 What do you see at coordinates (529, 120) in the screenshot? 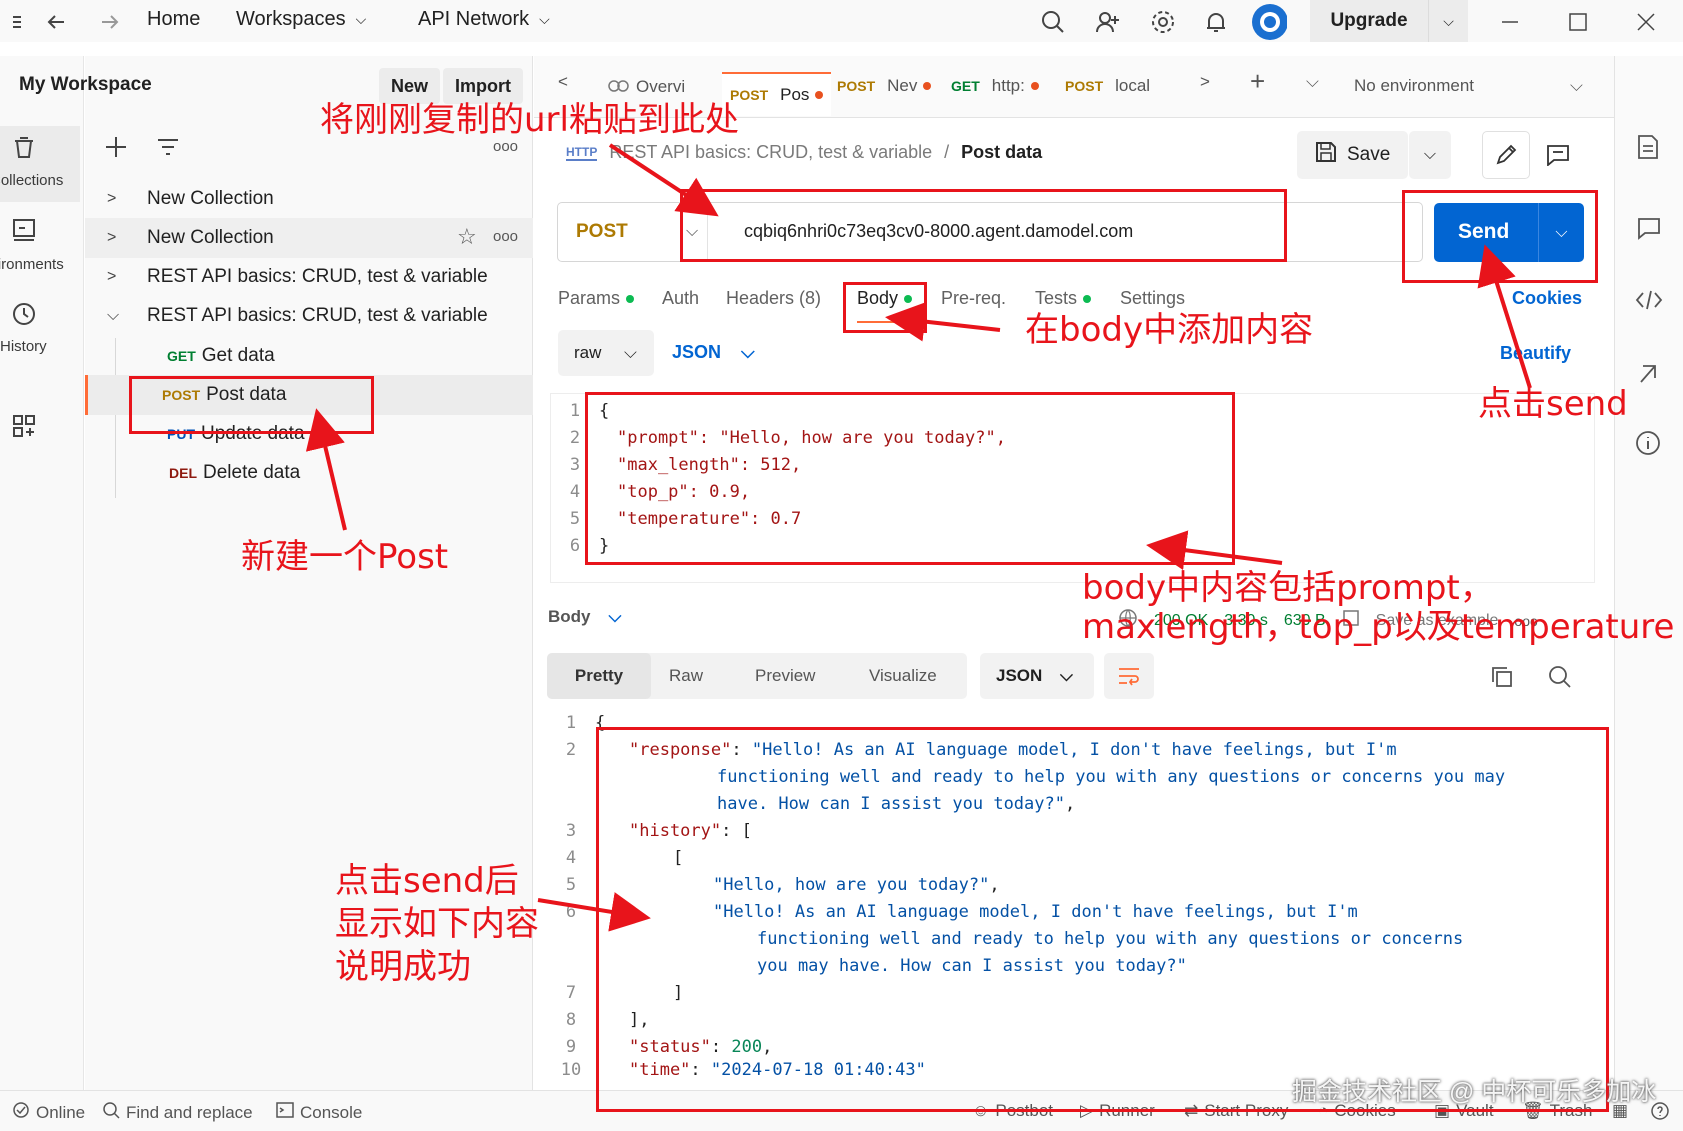
I see `annotation-paste-url: 将刚刚复制的url粘贴到此处` at bounding box center [529, 120].